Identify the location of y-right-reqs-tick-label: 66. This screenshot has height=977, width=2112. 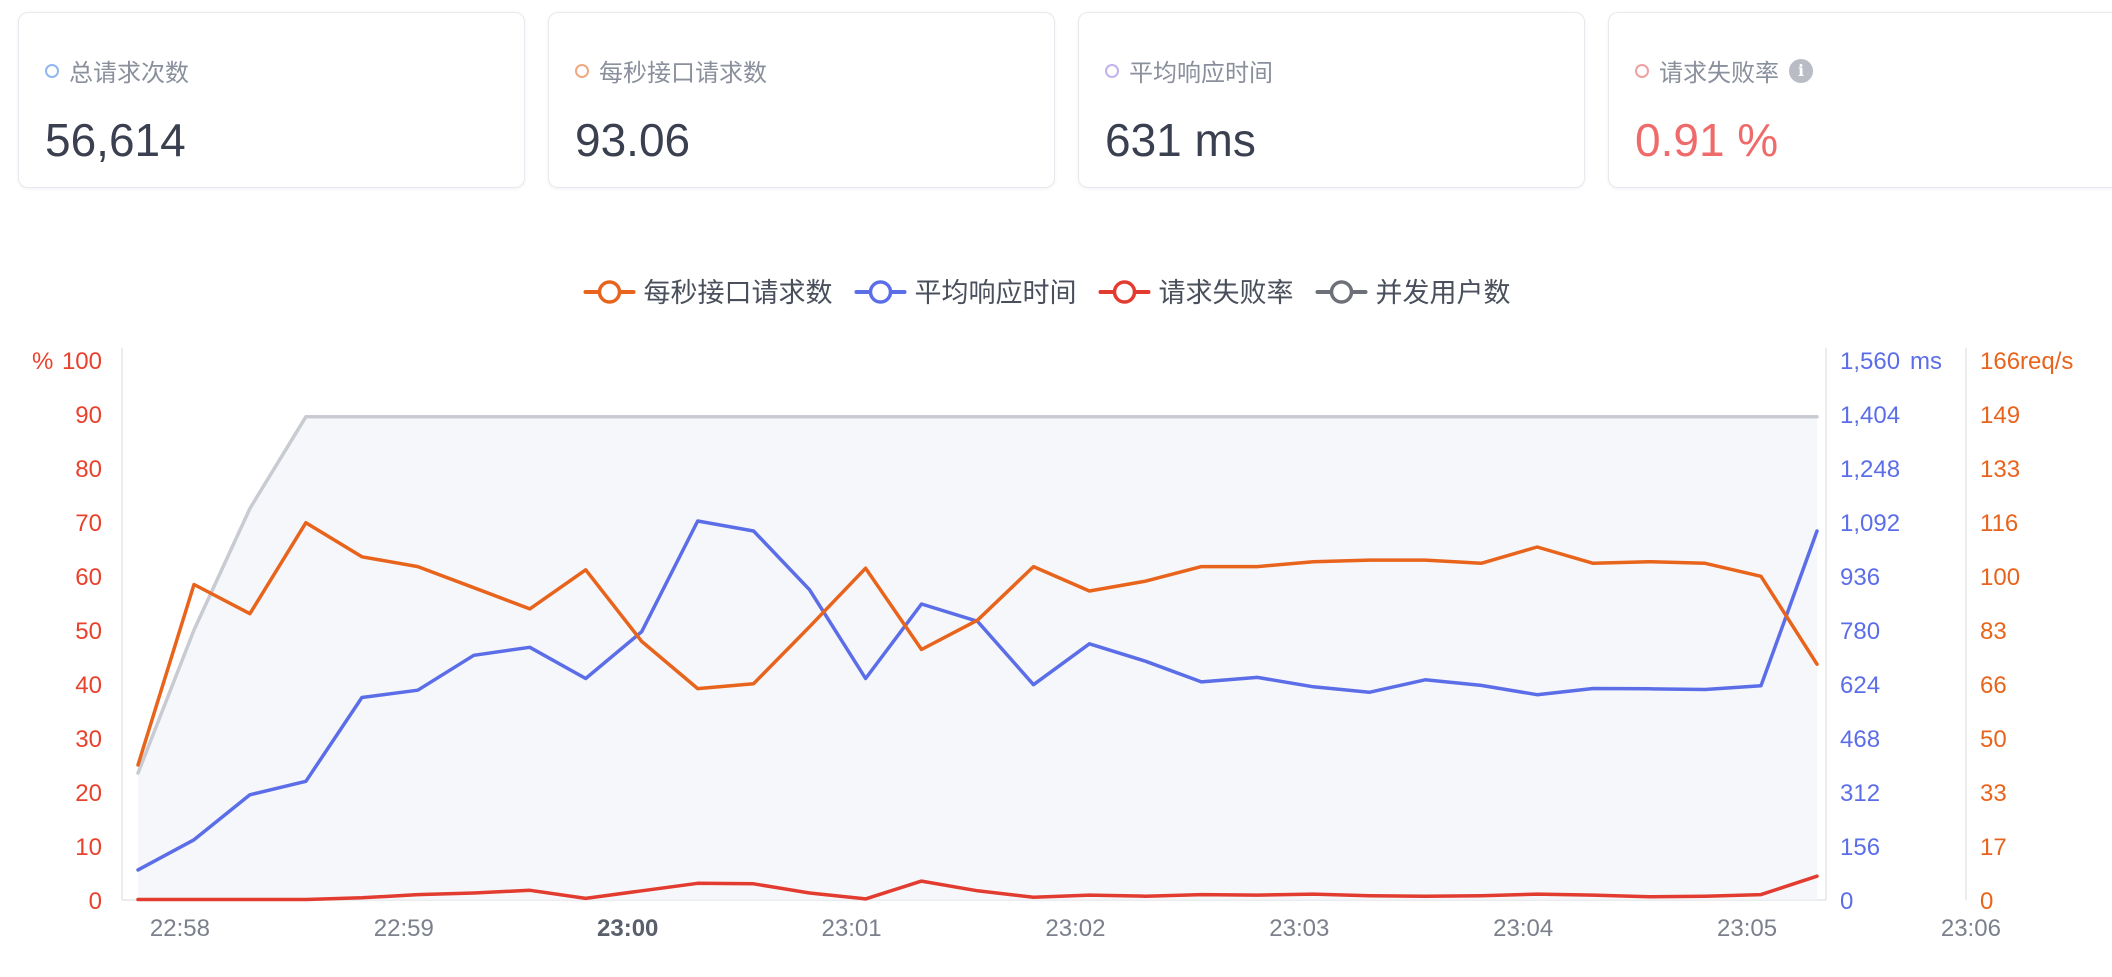
(1993, 685).